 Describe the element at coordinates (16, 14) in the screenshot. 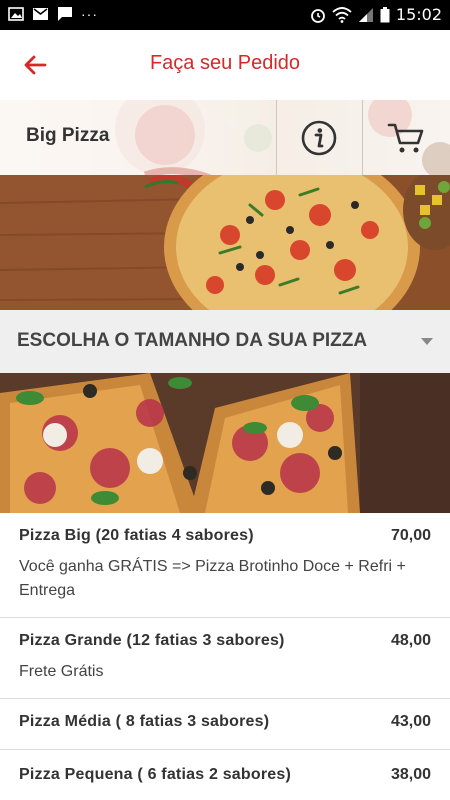

I see `image-notification-icon` at that location.